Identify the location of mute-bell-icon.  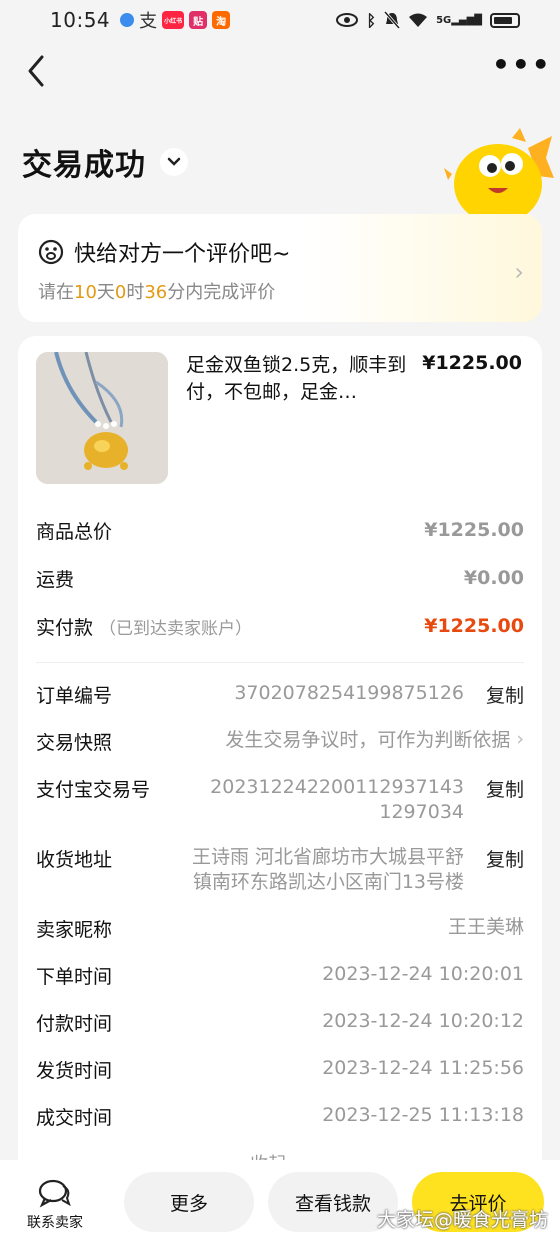
(392, 20).